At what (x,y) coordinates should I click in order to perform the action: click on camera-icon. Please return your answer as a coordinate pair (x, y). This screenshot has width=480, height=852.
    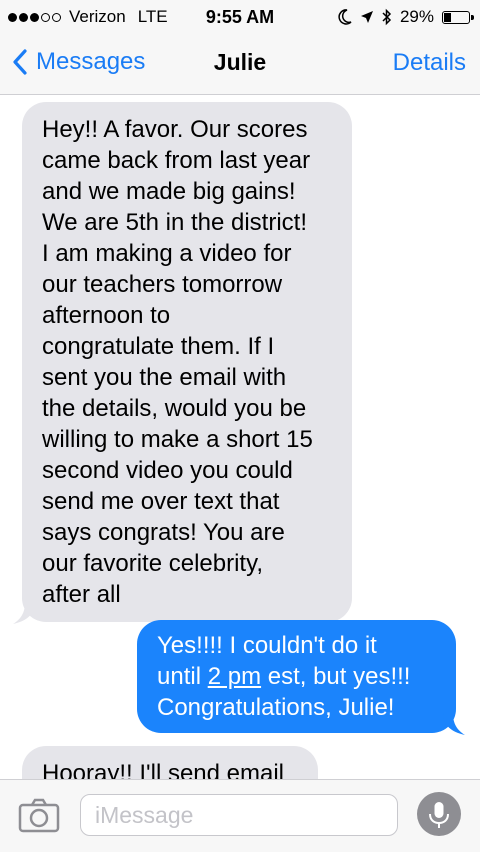
    Looking at the image, I should click on (39, 816).